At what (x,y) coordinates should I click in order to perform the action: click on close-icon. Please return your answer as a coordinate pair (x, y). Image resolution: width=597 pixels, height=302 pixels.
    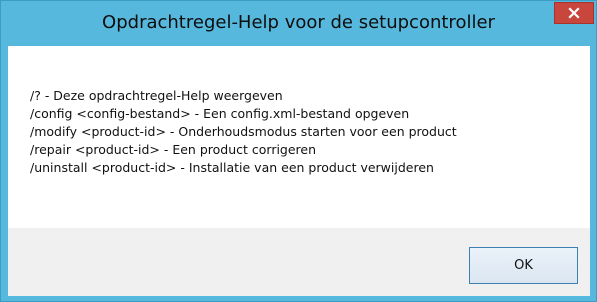
    Looking at the image, I should click on (574, 13).